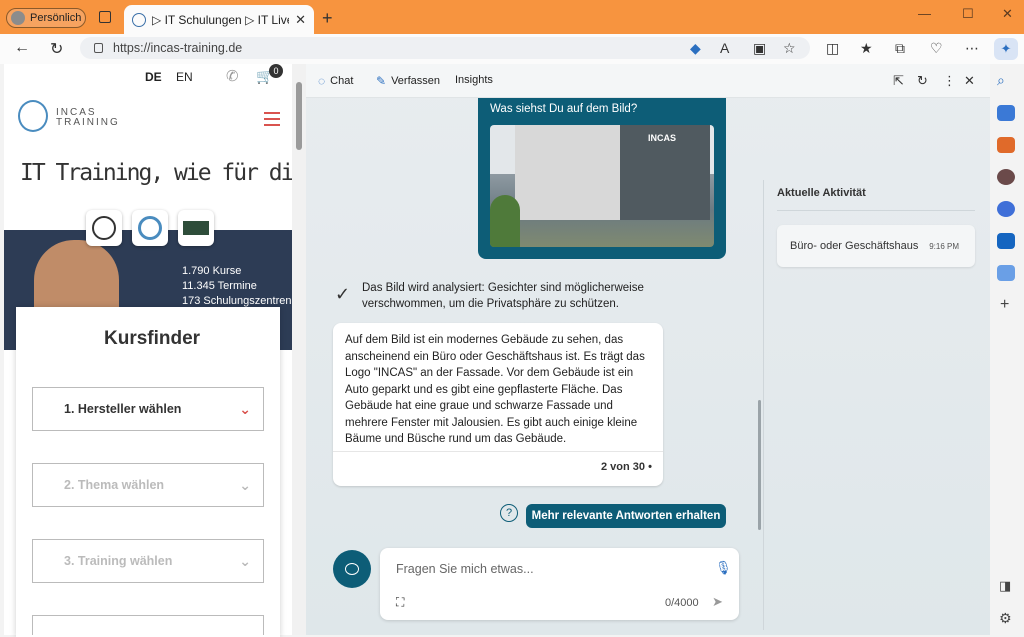 The width and height of the screenshot is (1024, 637). I want to click on tab-insights: Insights, so click(474, 80).